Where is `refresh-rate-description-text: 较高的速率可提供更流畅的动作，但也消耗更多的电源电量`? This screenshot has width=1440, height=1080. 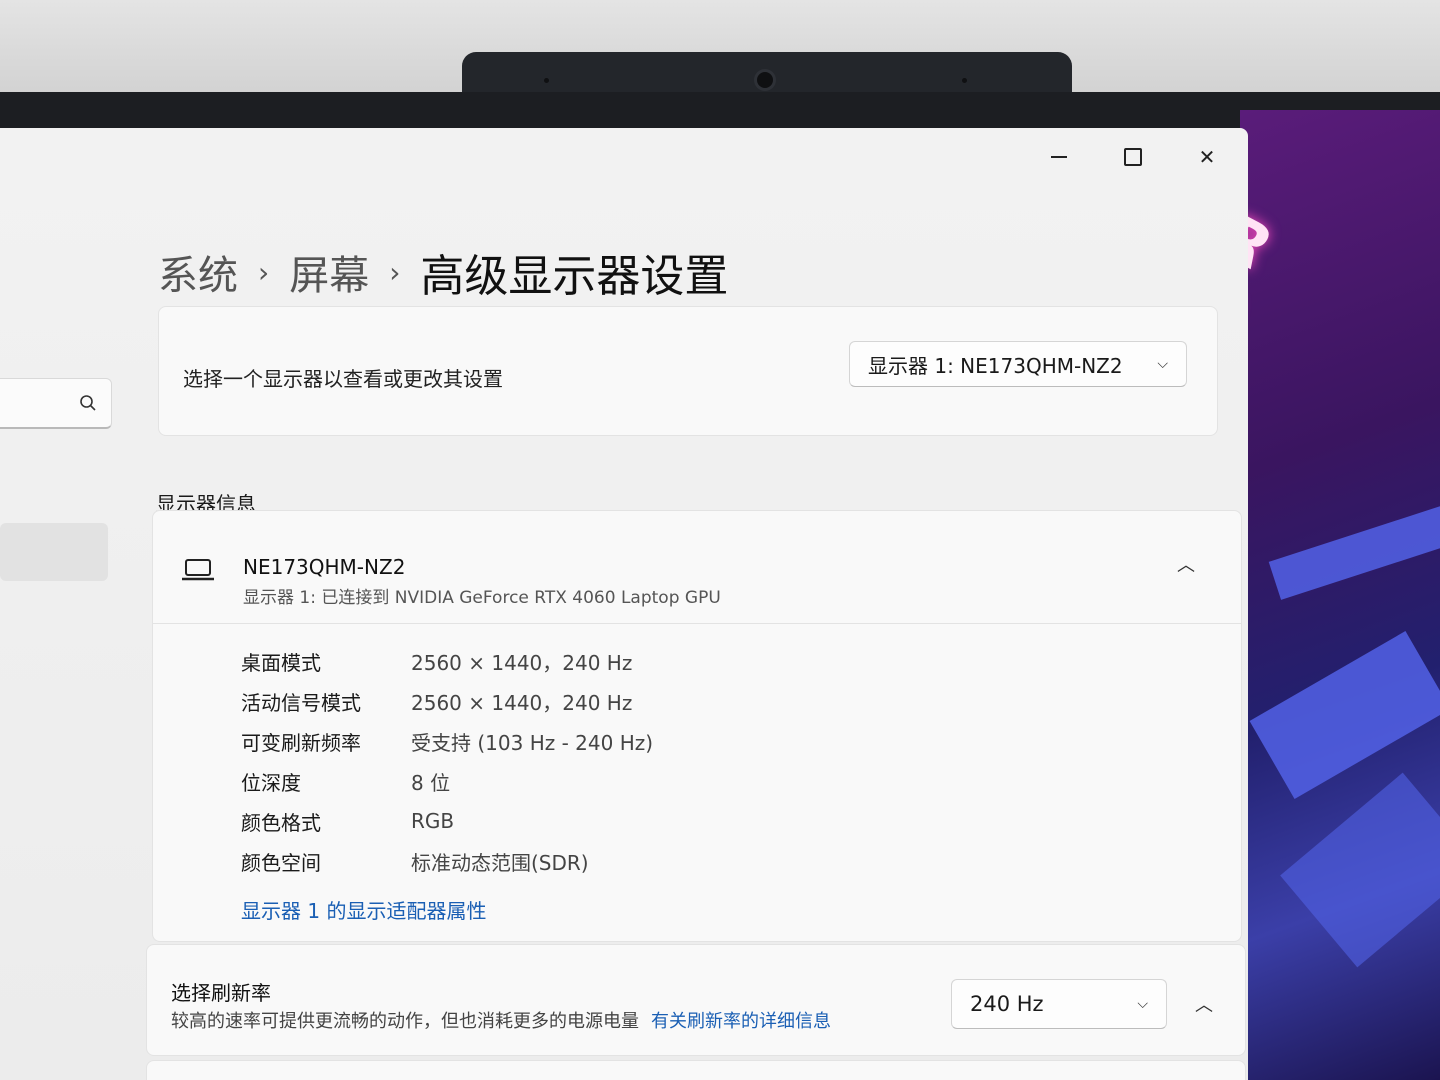 refresh-rate-description-text: 较高的速率可提供更流畅的动作，但也消耗更多的电源电量 is located at coordinates (405, 1021).